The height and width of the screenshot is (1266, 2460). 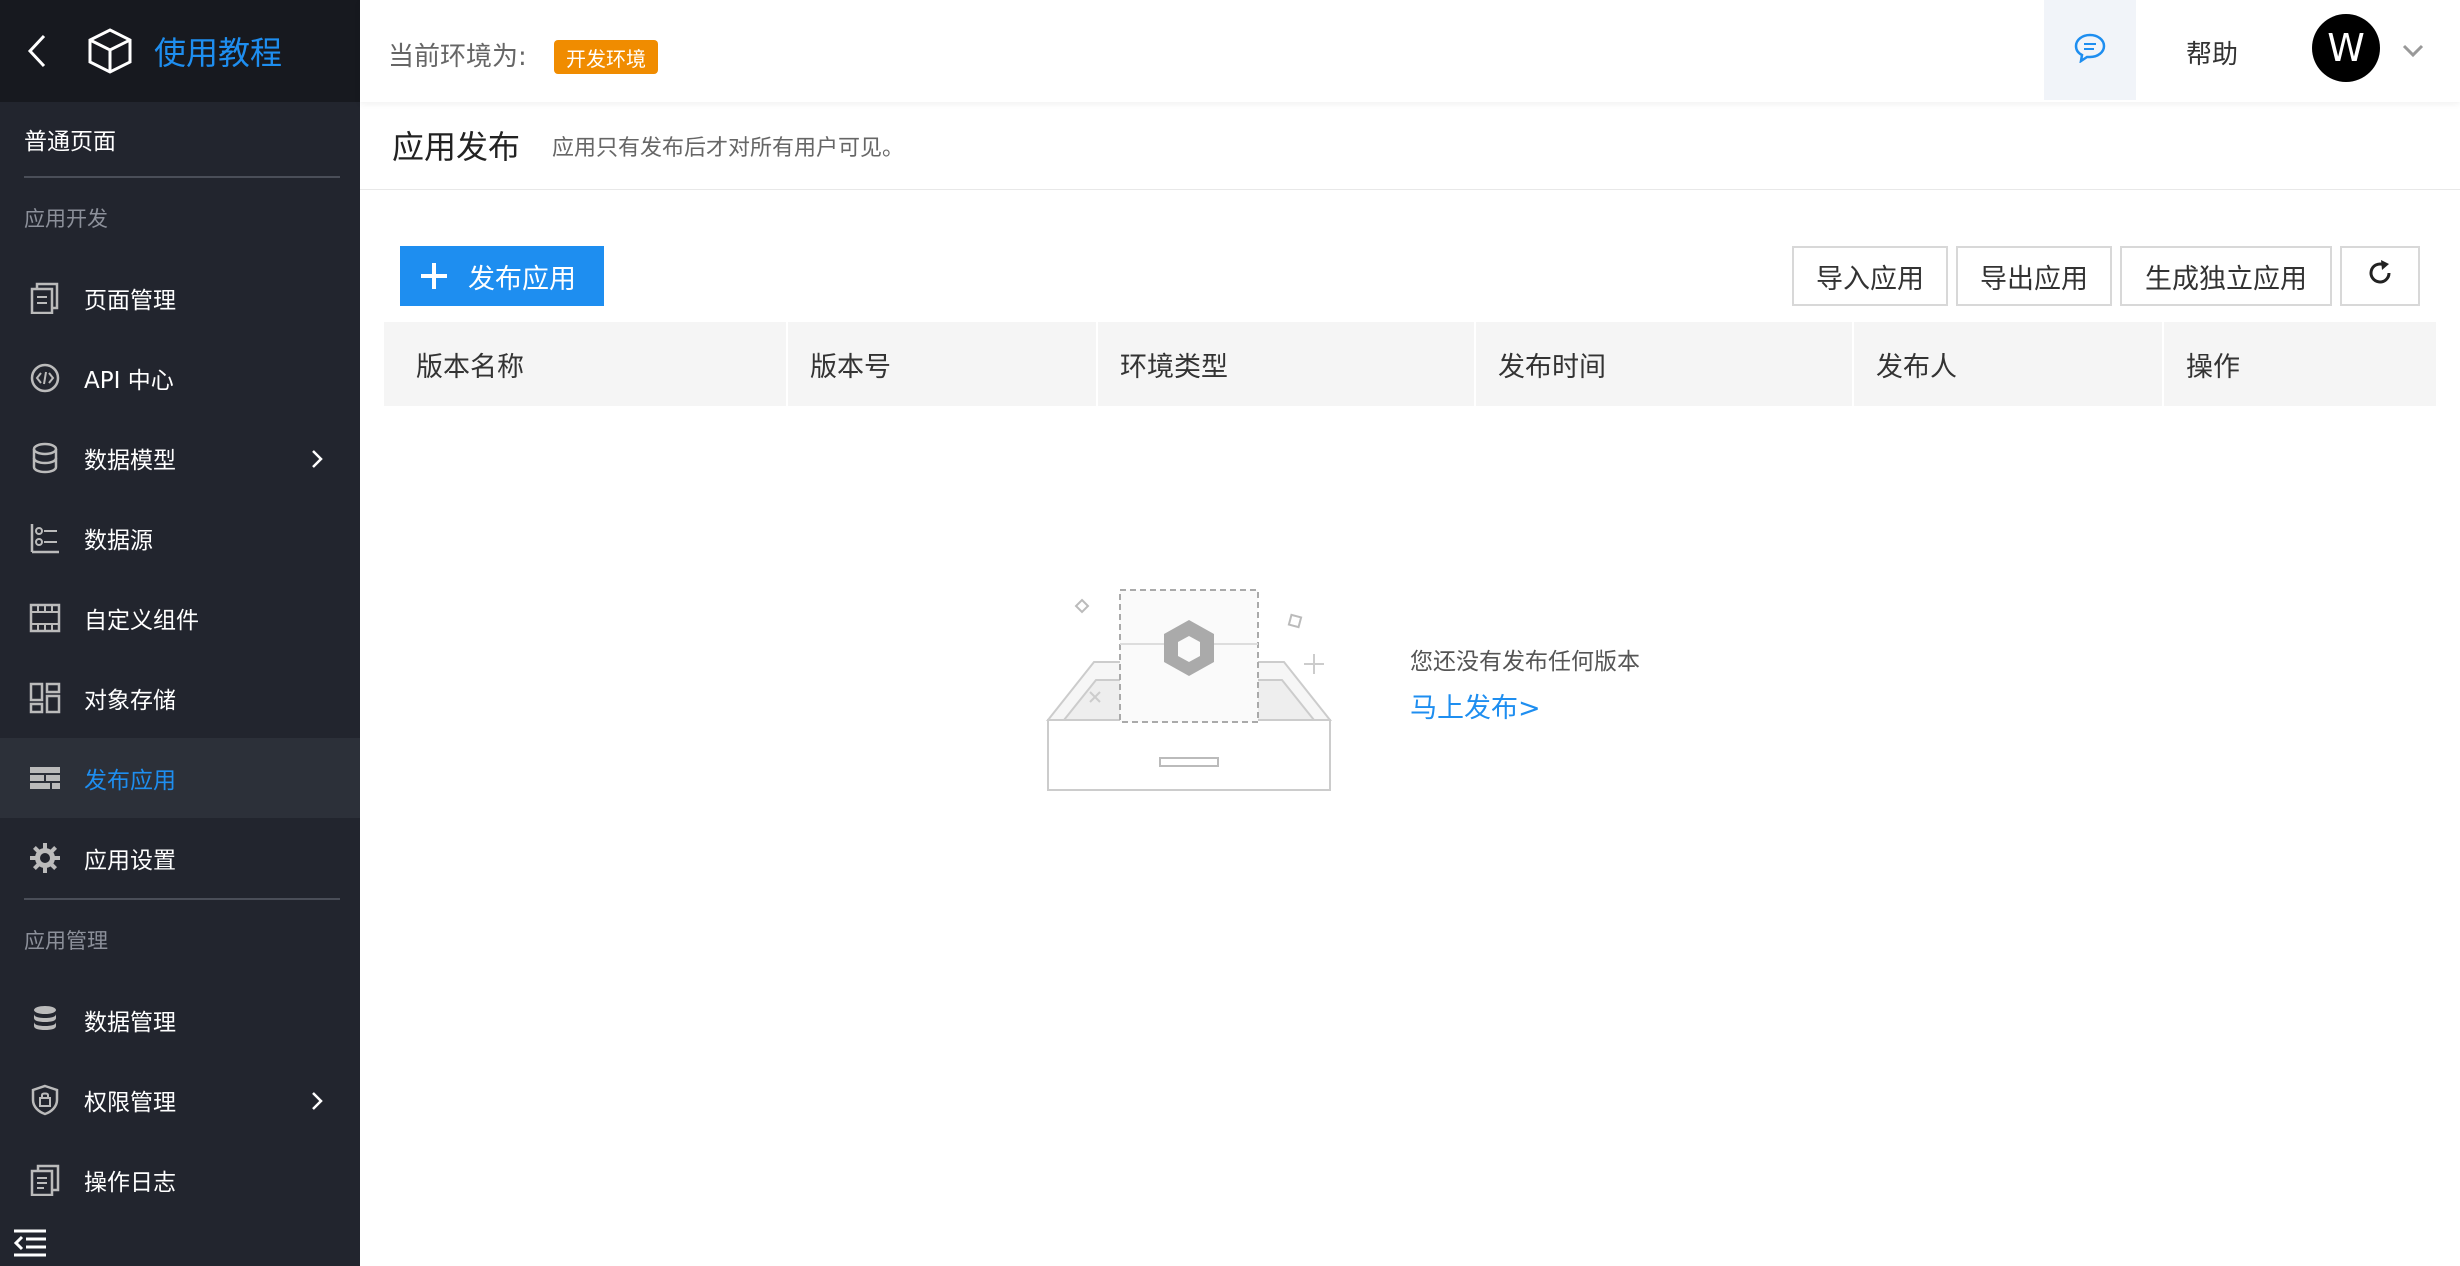 I want to click on app-name: 使用教程, so click(x=218, y=53).